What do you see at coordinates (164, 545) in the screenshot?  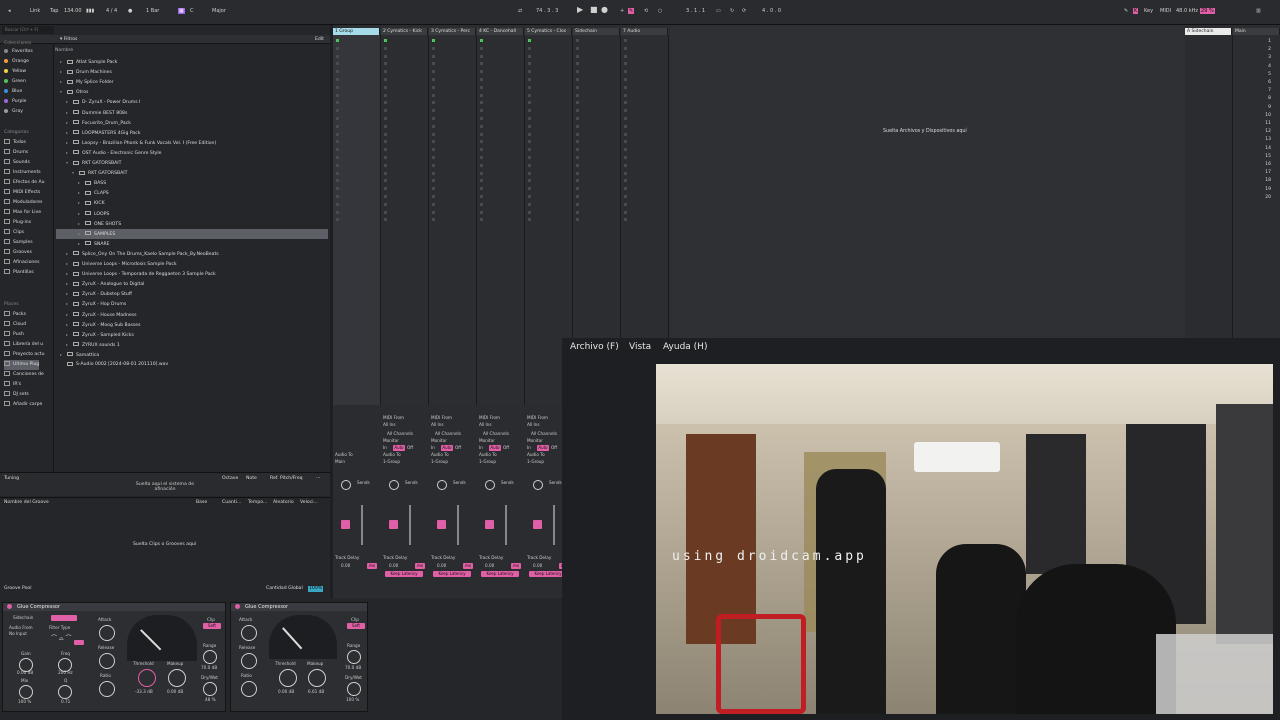 I see `groove-drop-zone: Suelta Clips o Grooves aquí` at bounding box center [164, 545].